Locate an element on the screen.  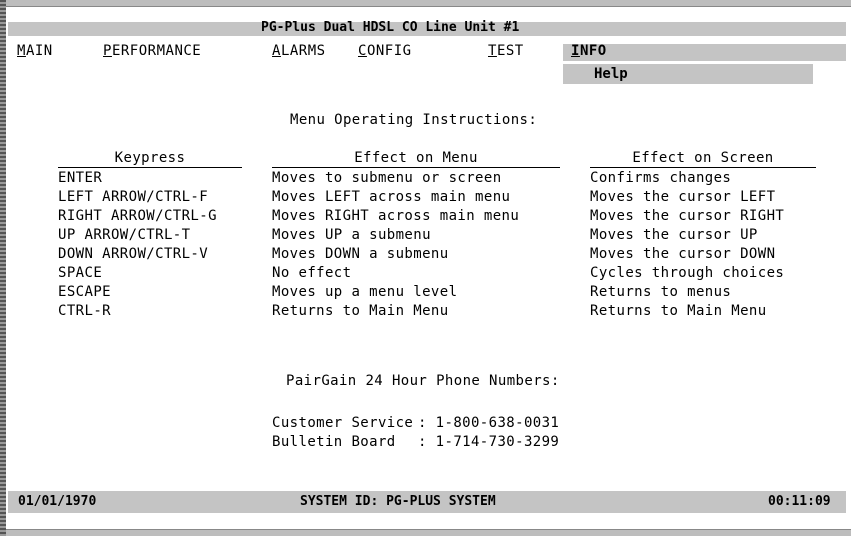
menu-main-label: AIN is located at coordinates (39, 51).